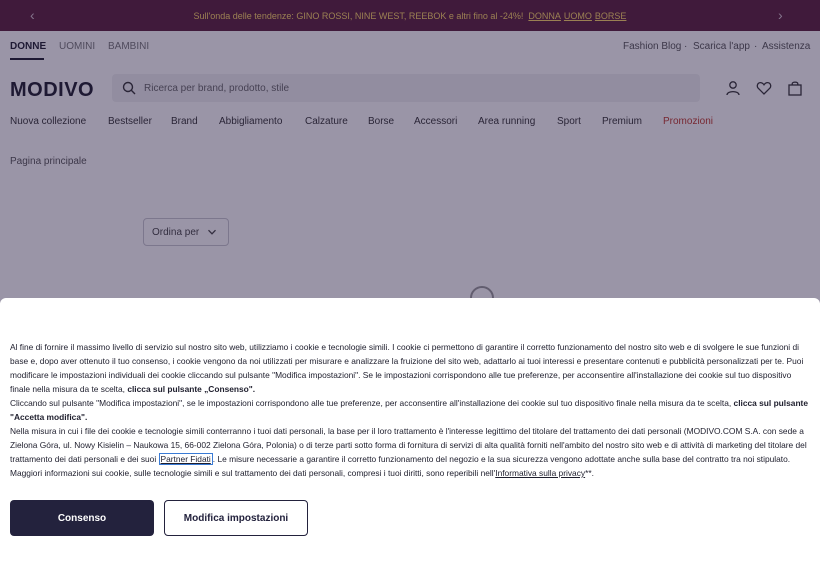 This screenshot has height=577, width=820. Describe the element at coordinates (540, 473) in the screenshot. I see `privacy-policy-link: Informativa sulla privacy` at that location.